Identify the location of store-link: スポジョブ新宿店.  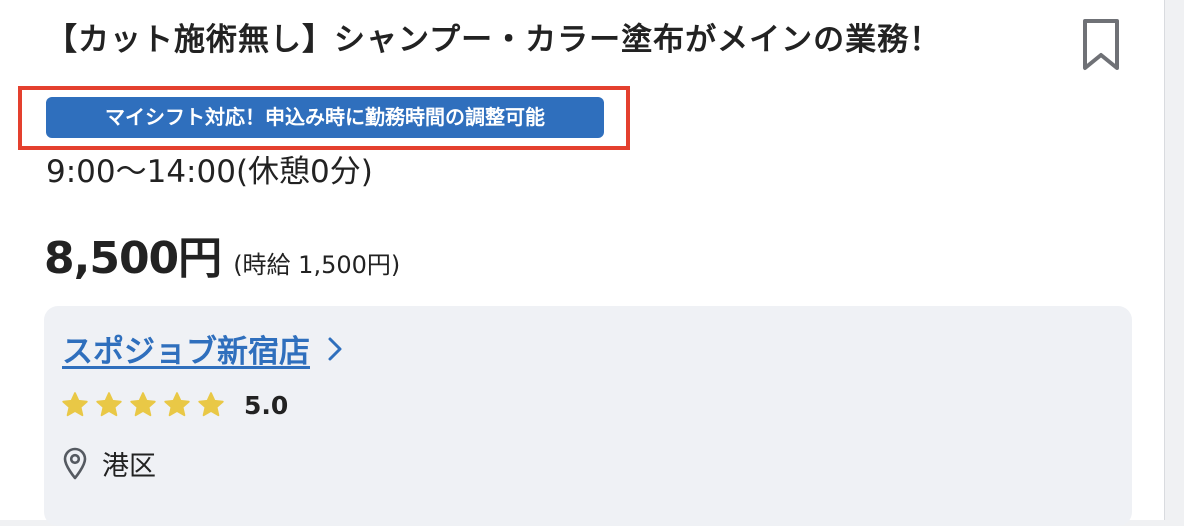
(203, 348).